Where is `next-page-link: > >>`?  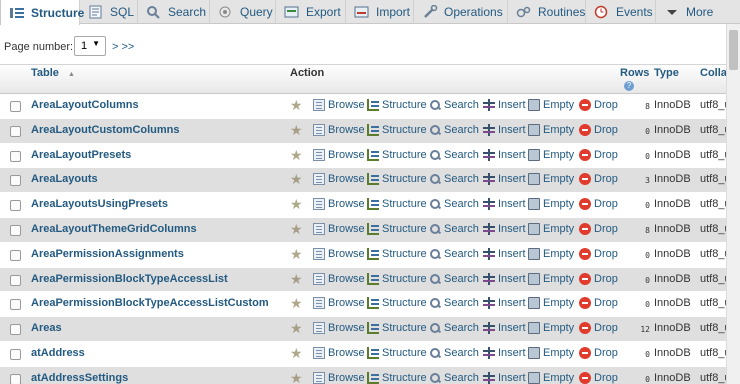 next-page-link: > >> is located at coordinates (123, 47).